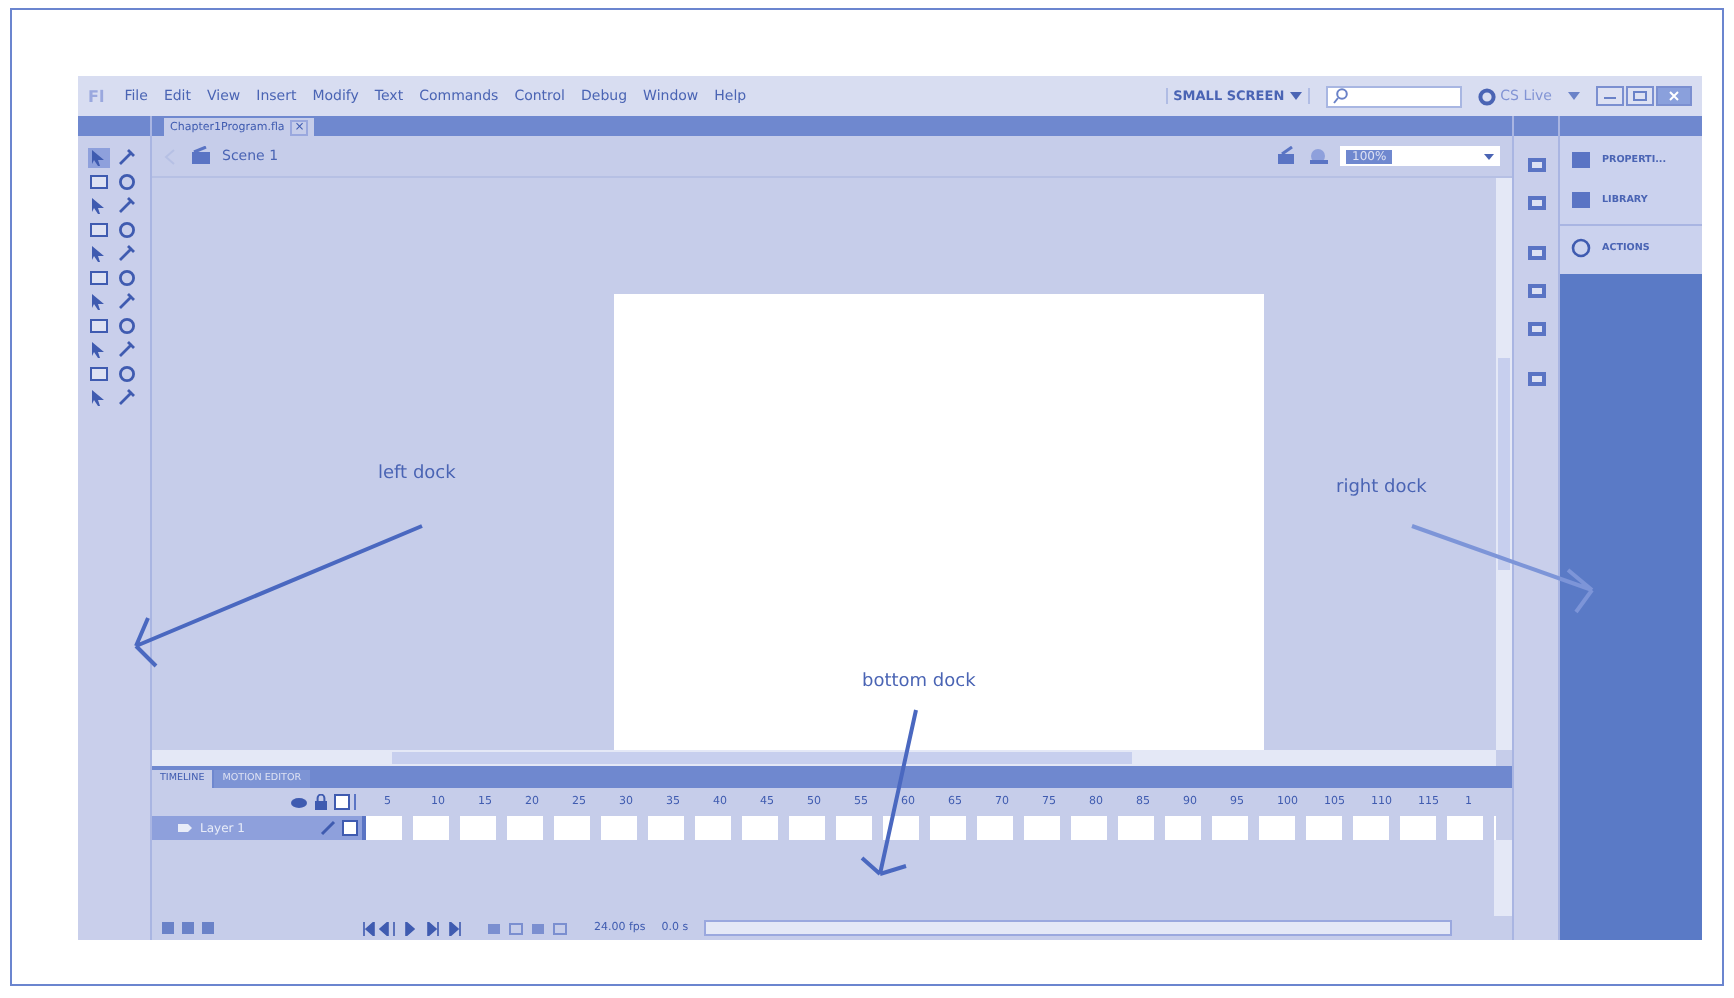  Describe the element at coordinates (328, 828) in the screenshot. I see `pencil-icon` at that location.